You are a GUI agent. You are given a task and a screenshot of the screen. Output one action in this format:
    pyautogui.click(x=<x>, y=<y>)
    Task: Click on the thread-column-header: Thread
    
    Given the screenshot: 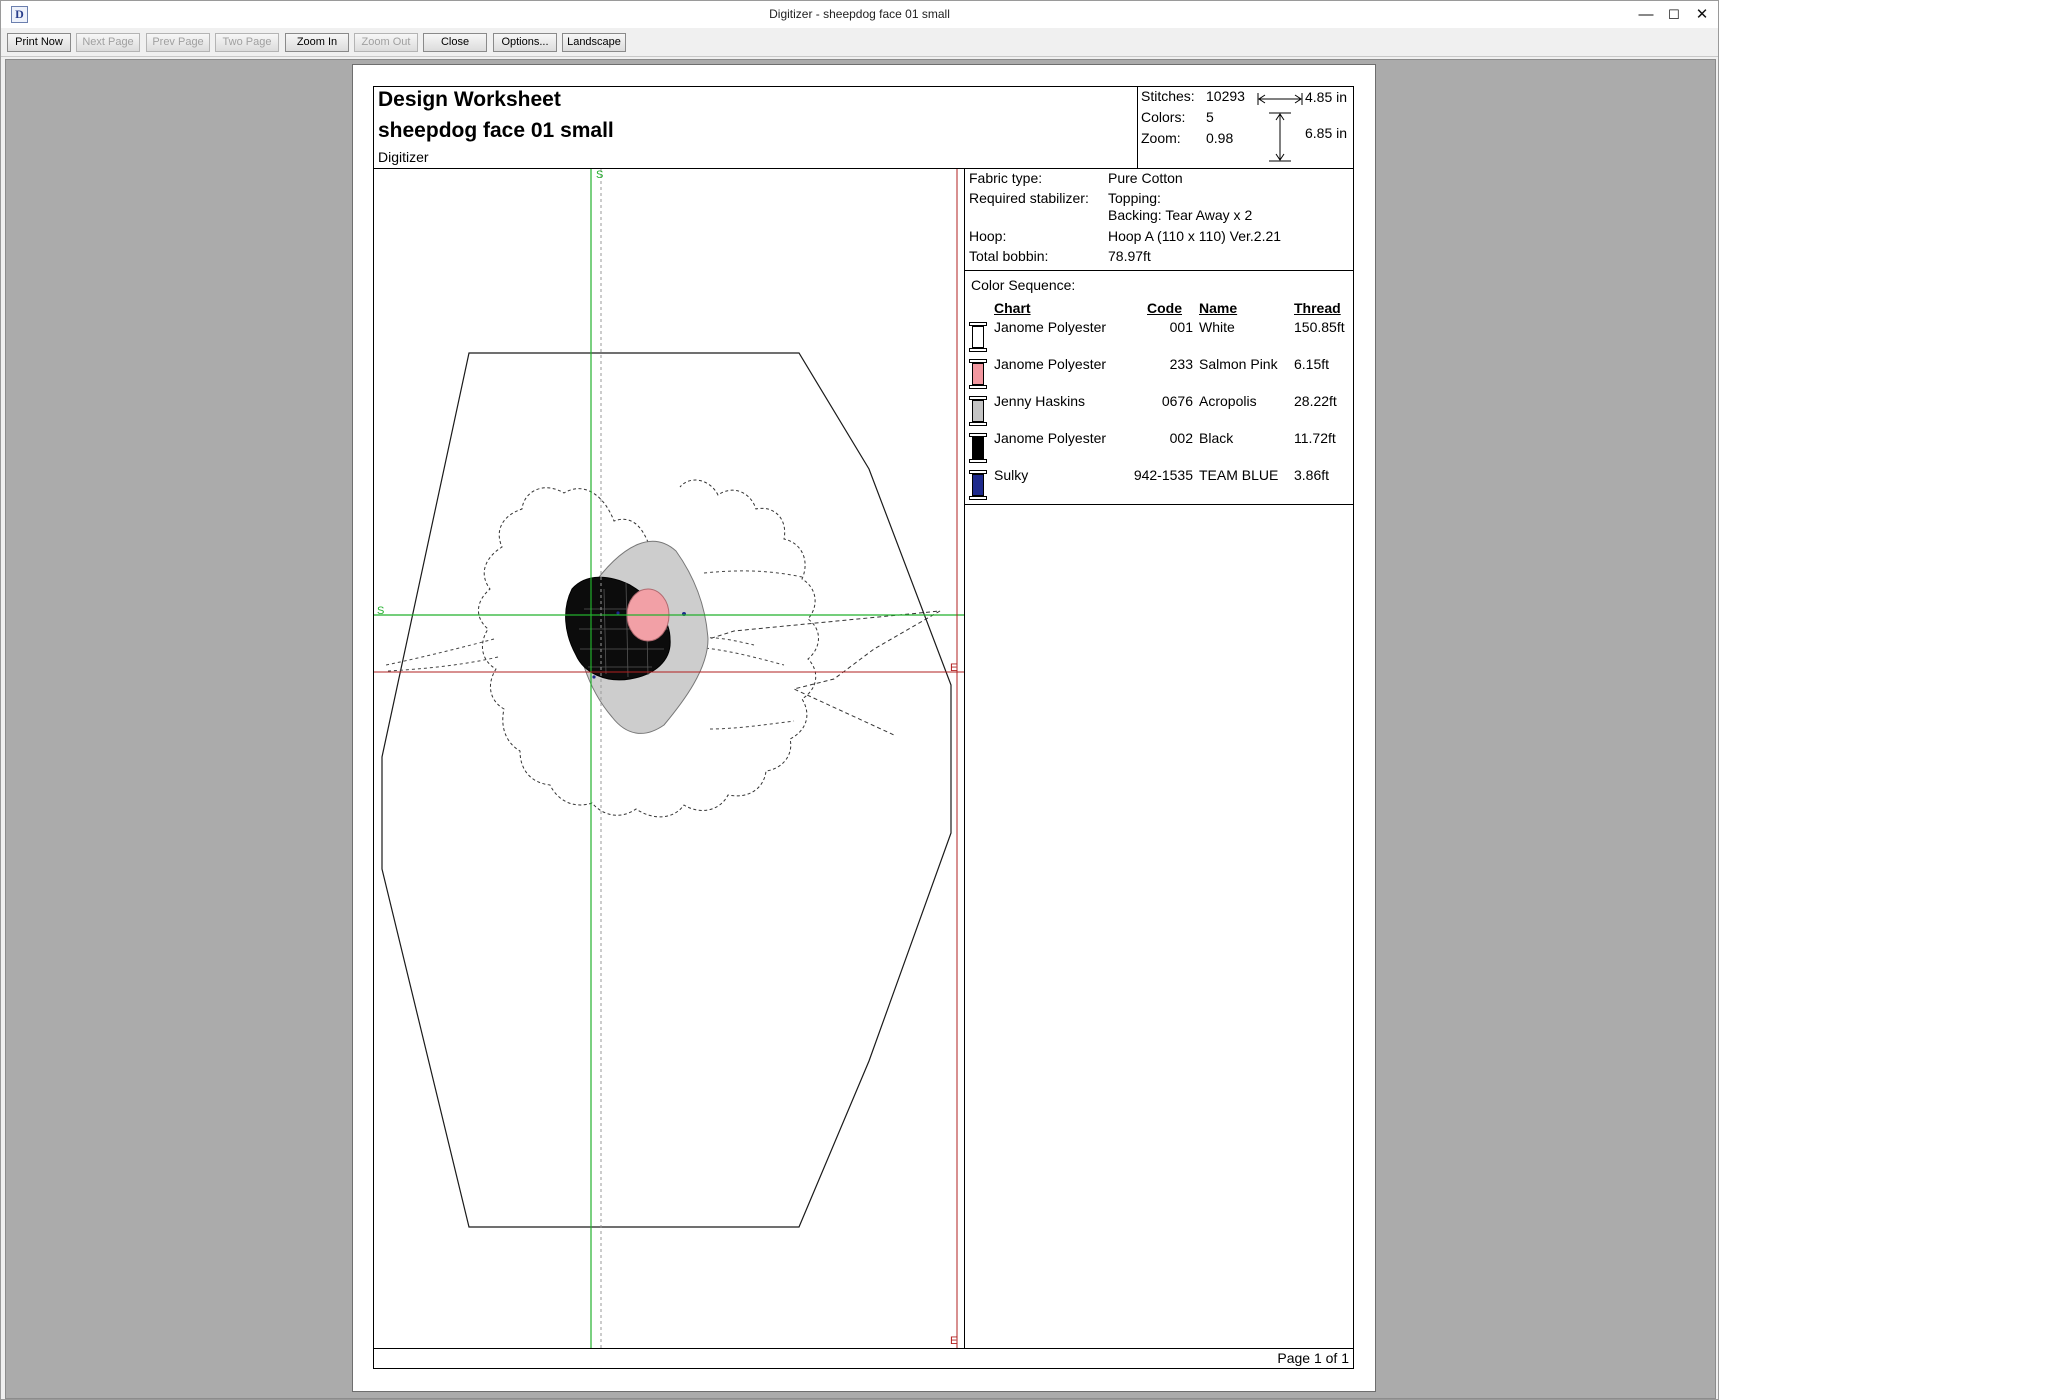 What is the action you would take?
    pyautogui.click(x=1317, y=308)
    